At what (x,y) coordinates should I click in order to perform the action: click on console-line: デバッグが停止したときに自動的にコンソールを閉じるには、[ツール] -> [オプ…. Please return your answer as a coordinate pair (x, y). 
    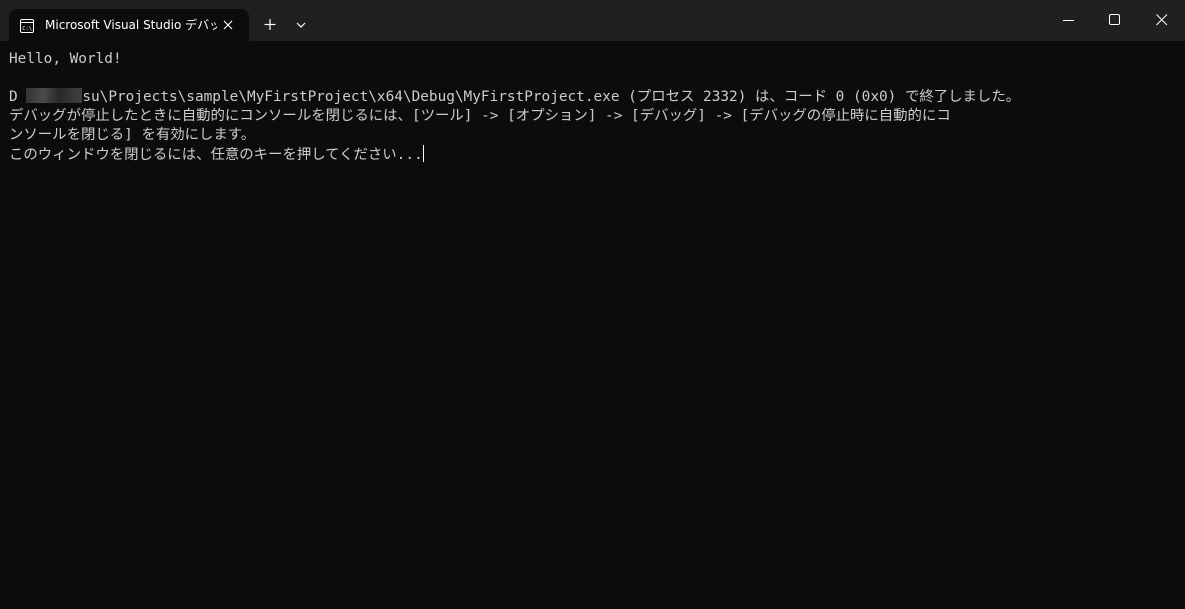
    Looking at the image, I should click on (480, 116).